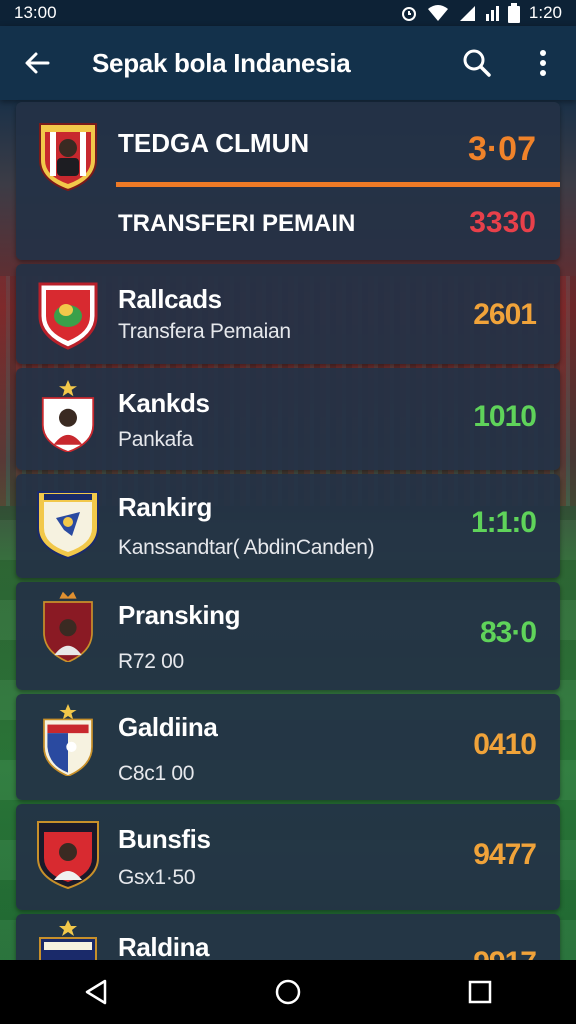 Image resolution: width=576 pixels, height=1024 pixels. I want to click on list-item: Rallcads Transfera Pemaian 2601, so click(288, 314).